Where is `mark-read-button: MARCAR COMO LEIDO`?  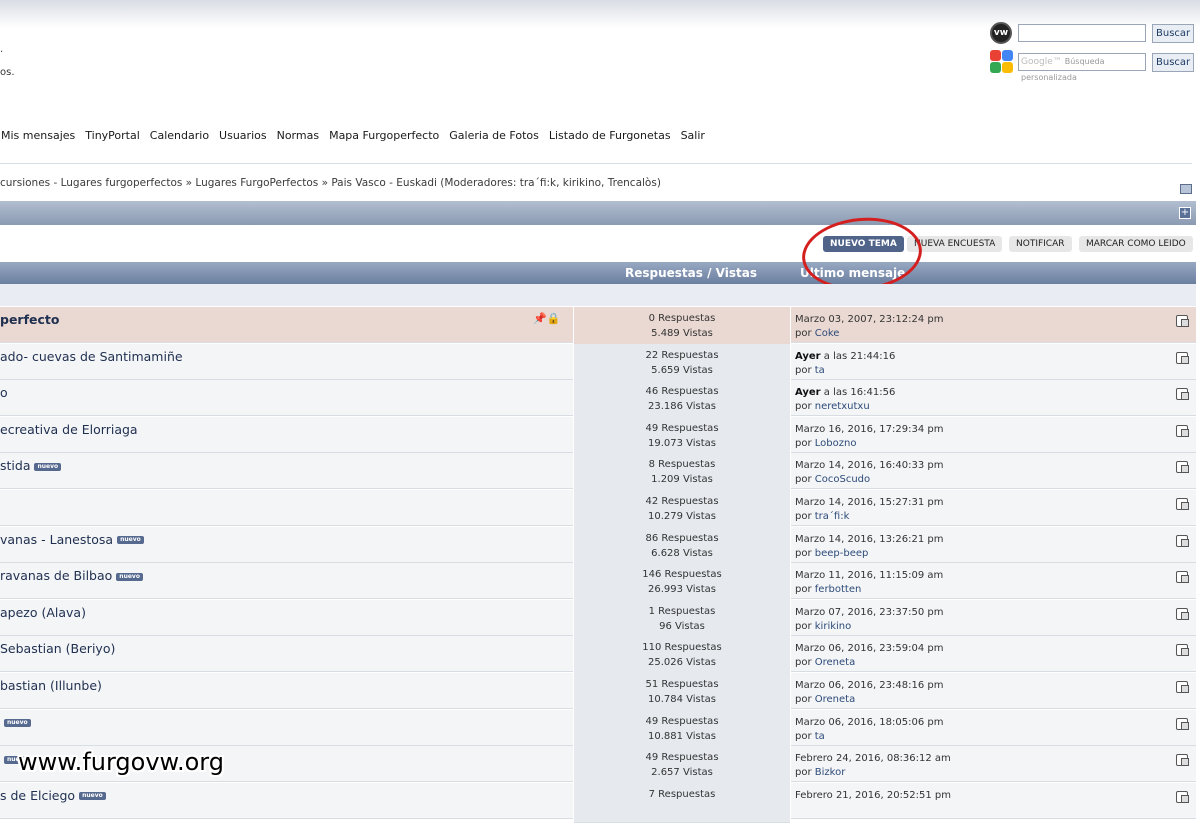
mark-read-button: MARCAR COMO LEIDO is located at coordinates (1136, 244).